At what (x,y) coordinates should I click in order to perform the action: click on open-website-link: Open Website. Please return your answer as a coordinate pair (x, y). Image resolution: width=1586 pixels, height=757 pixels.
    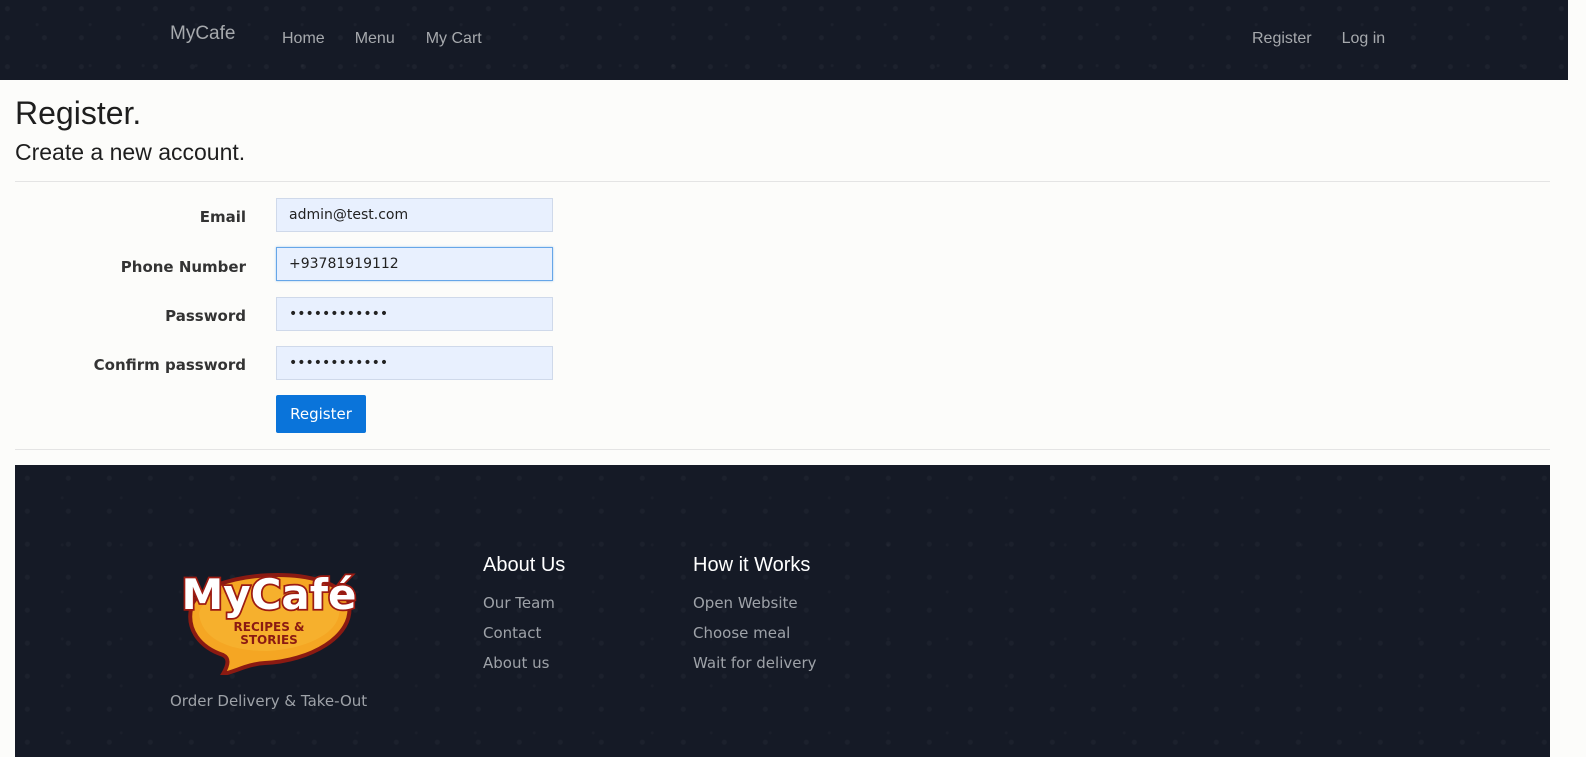
    Looking at the image, I should click on (745, 603).